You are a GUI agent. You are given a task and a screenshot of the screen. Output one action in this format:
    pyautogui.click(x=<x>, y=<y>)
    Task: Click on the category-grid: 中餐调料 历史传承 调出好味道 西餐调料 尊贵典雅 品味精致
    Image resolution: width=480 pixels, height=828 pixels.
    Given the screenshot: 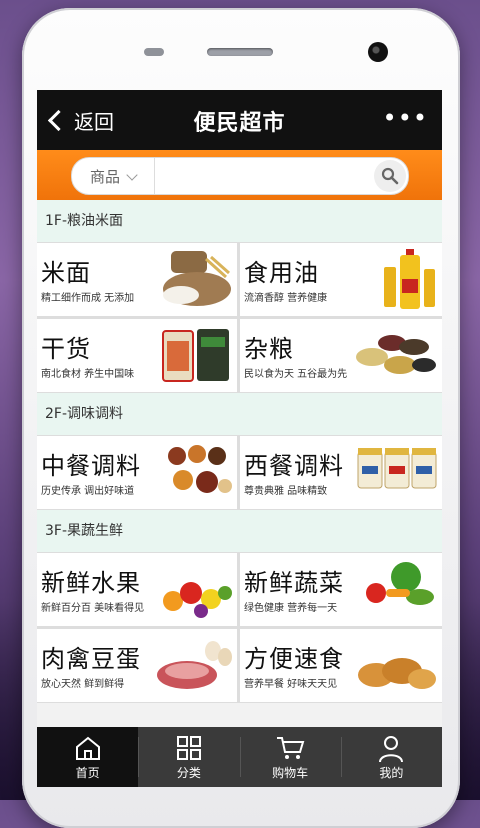 What is the action you would take?
    pyautogui.click(x=239, y=473)
    